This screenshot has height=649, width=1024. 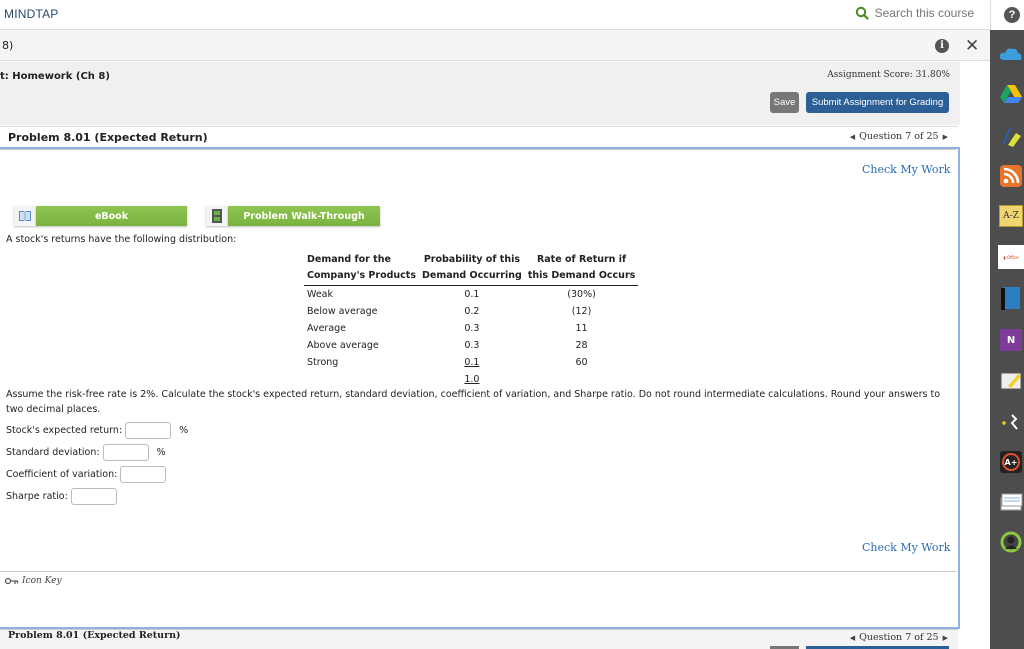 What do you see at coordinates (217, 216) in the screenshot?
I see `film-icon` at bounding box center [217, 216].